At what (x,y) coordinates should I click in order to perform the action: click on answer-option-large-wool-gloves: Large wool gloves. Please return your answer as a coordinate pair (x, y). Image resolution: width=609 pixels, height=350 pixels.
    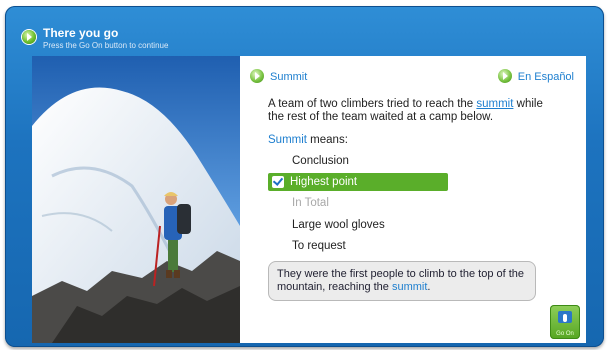
    Looking at the image, I should click on (357, 225).